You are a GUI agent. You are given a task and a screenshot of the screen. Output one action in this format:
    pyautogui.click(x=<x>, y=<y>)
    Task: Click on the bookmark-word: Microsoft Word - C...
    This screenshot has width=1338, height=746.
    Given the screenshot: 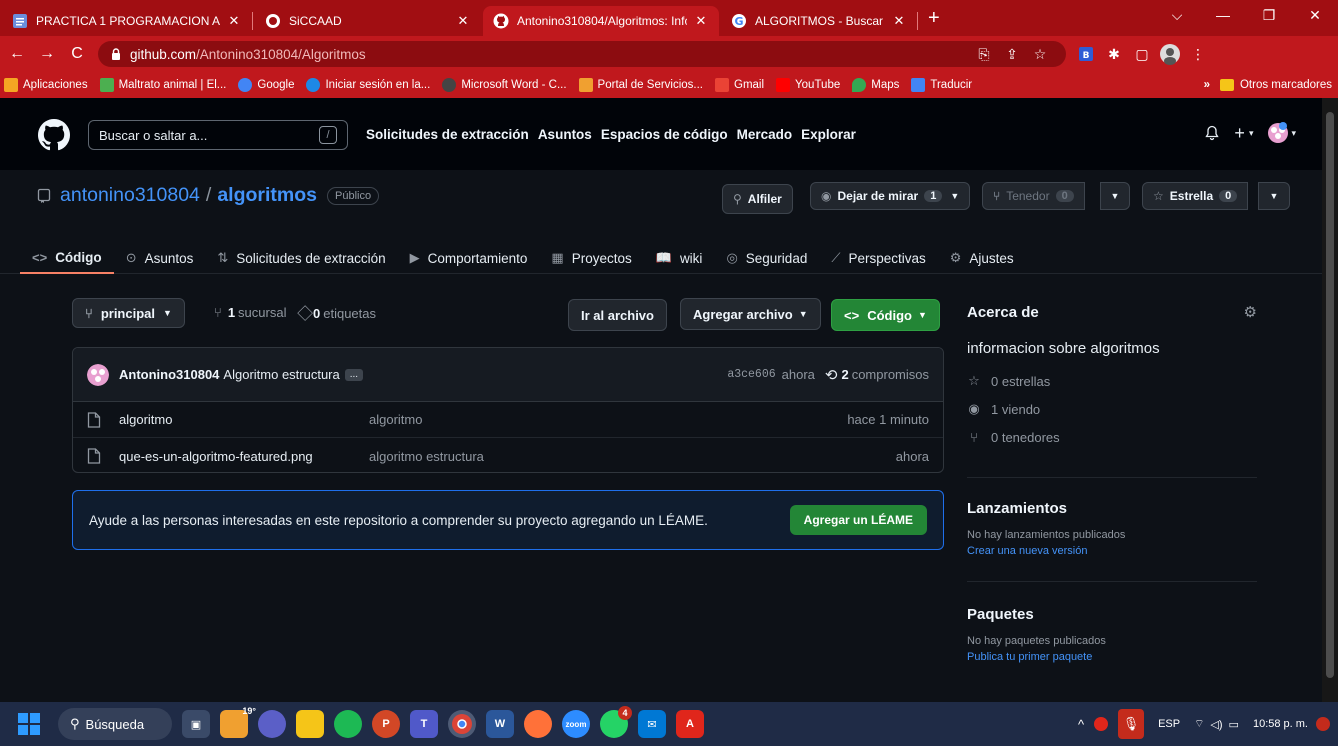 What is the action you would take?
    pyautogui.click(x=504, y=85)
    